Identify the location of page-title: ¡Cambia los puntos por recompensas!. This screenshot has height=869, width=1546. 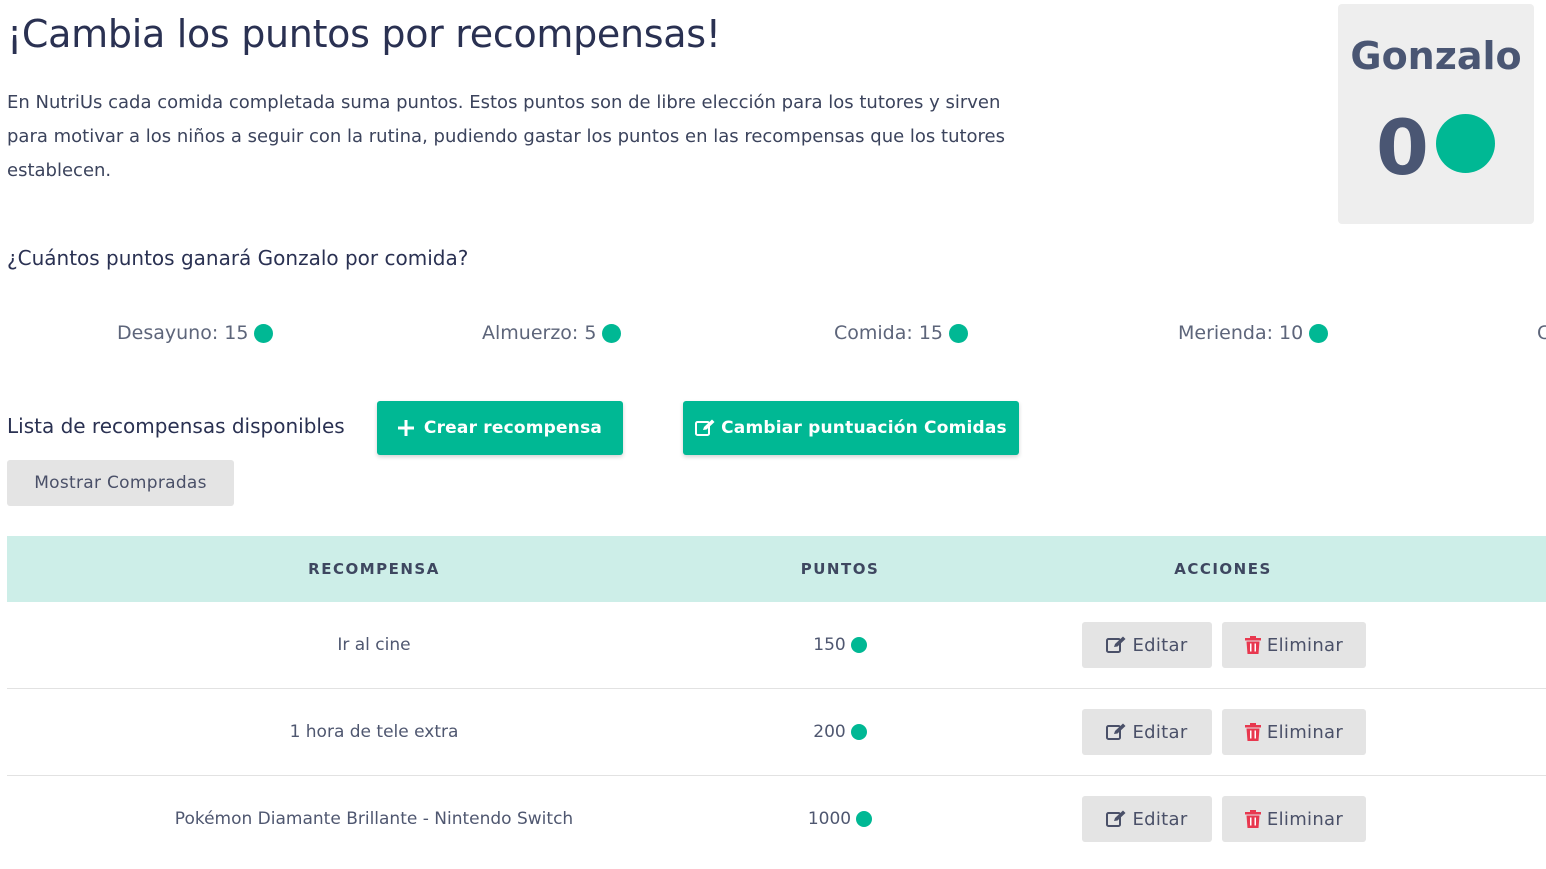
(364, 34).